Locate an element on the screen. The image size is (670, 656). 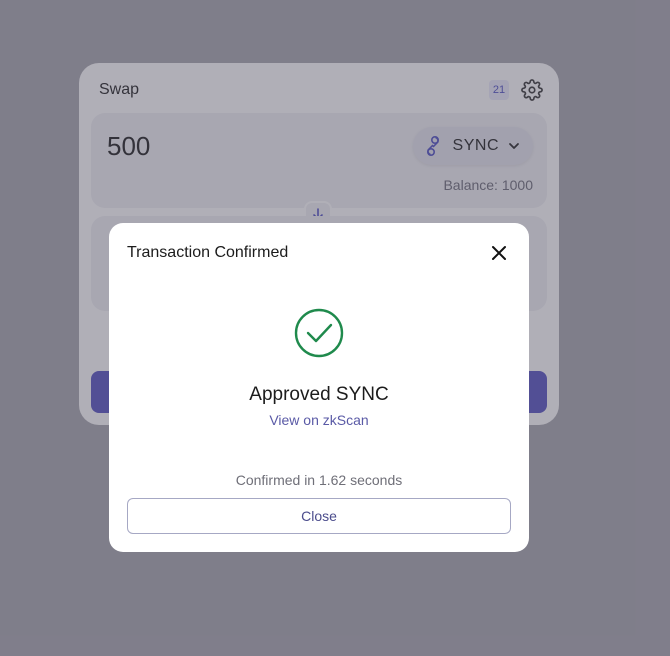
status-message: Approved SYNC is located at coordinates (319, 394).